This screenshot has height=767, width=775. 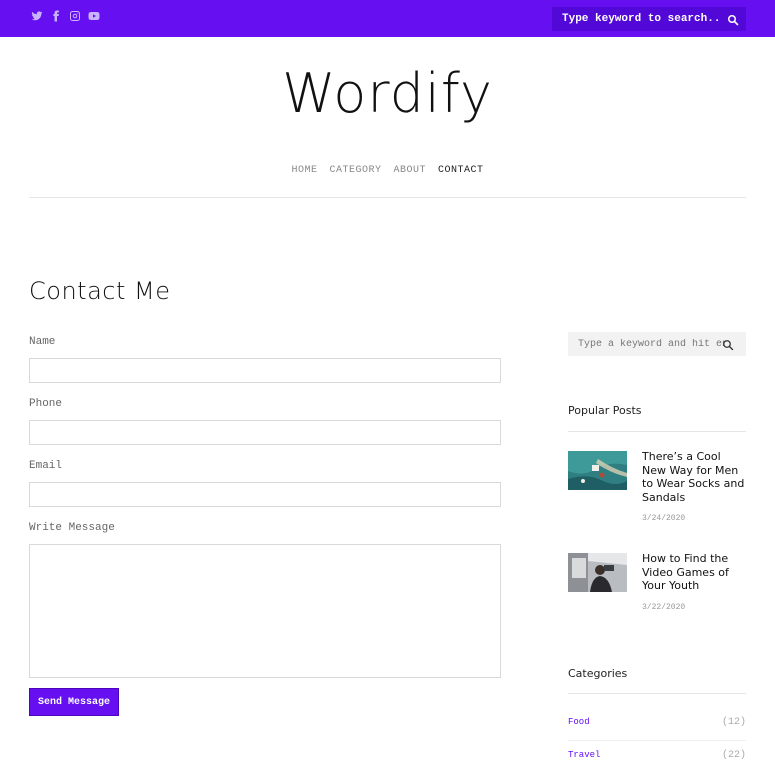 I want to click on message-field, so click(x=265, y=611).